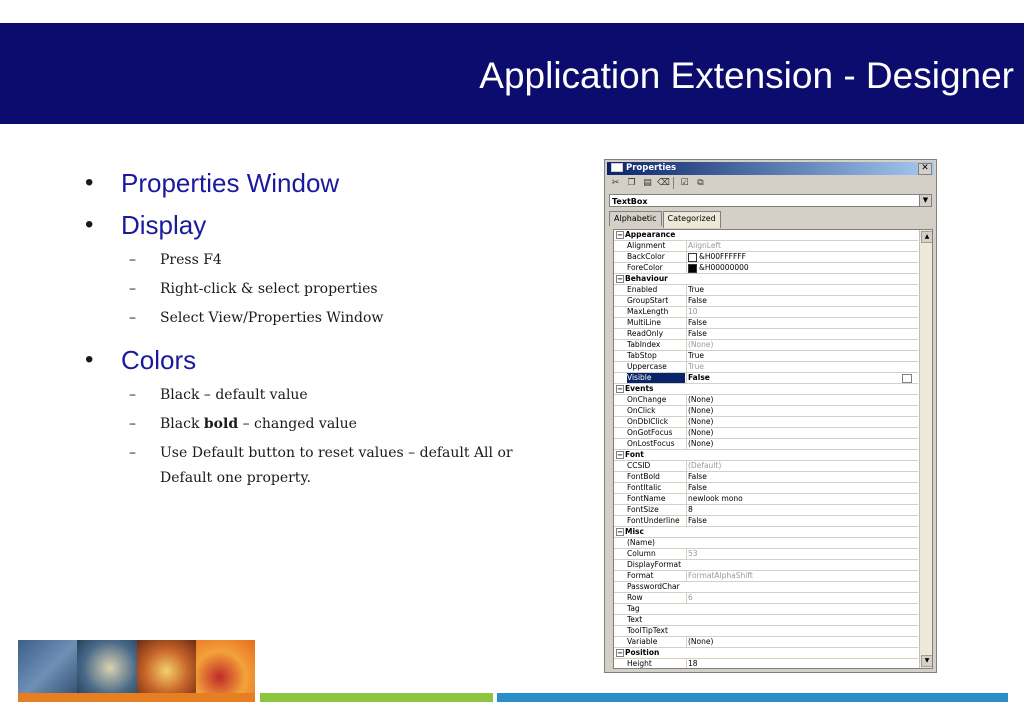 The image size is (1024, 719). Describe the element at coordinates (766, 543) in the screenshot. I see `property-row: (Name)` at that location.